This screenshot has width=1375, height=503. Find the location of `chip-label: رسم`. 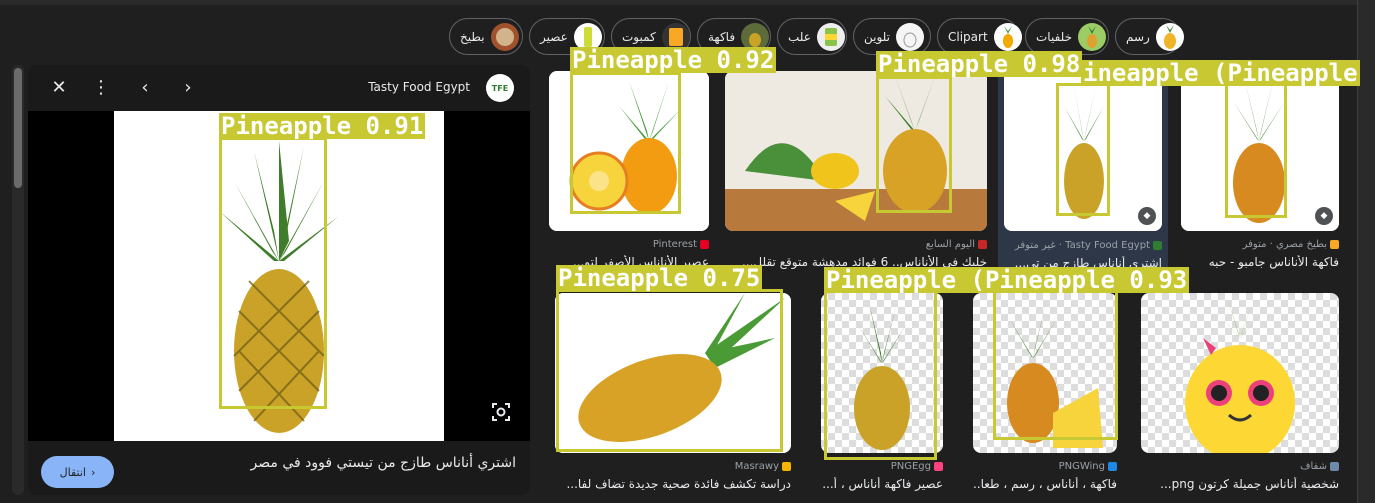

chip-label: رسم is located at coordinates (1138, 36).